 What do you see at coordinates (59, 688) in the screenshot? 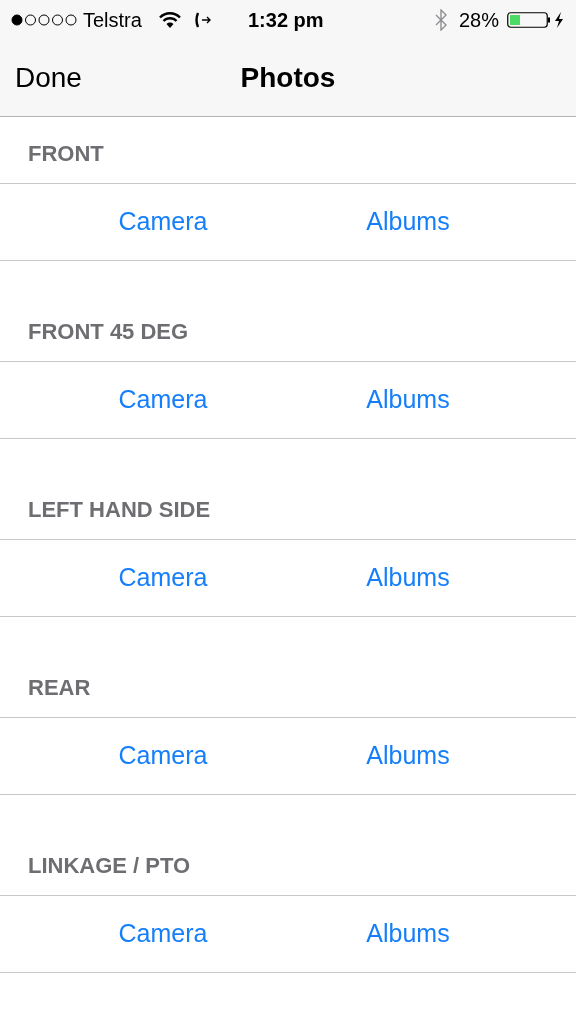
I see `section-header: REAR` at bounding box center [59, 688].